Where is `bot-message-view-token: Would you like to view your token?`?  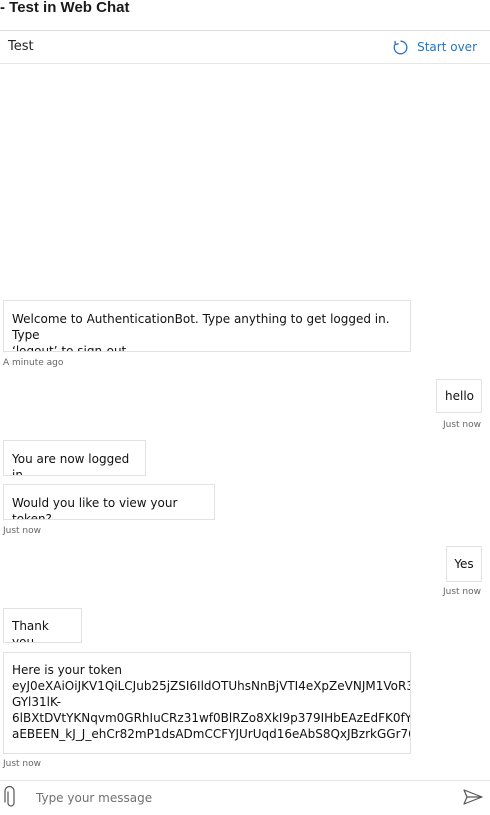 bot-message-view-token: Would you like to view your token? is located at coordinates (109, 502).